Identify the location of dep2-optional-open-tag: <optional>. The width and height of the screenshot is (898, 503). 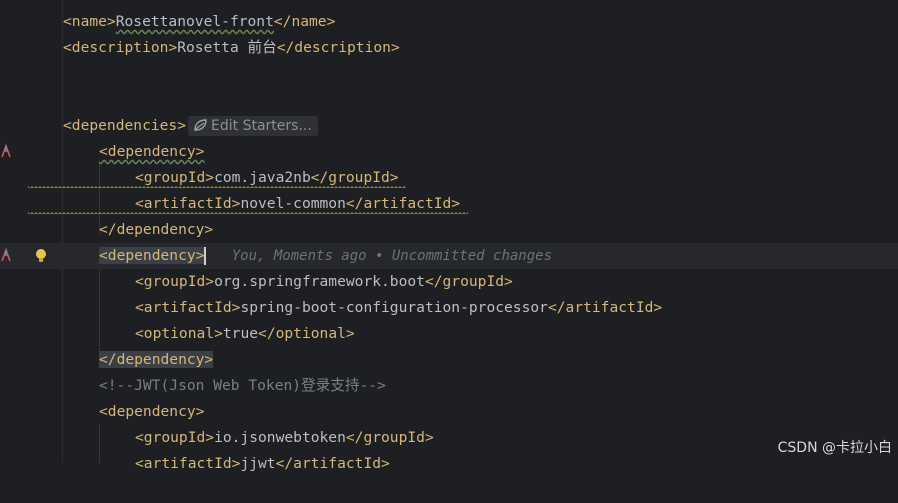
(179, 333).